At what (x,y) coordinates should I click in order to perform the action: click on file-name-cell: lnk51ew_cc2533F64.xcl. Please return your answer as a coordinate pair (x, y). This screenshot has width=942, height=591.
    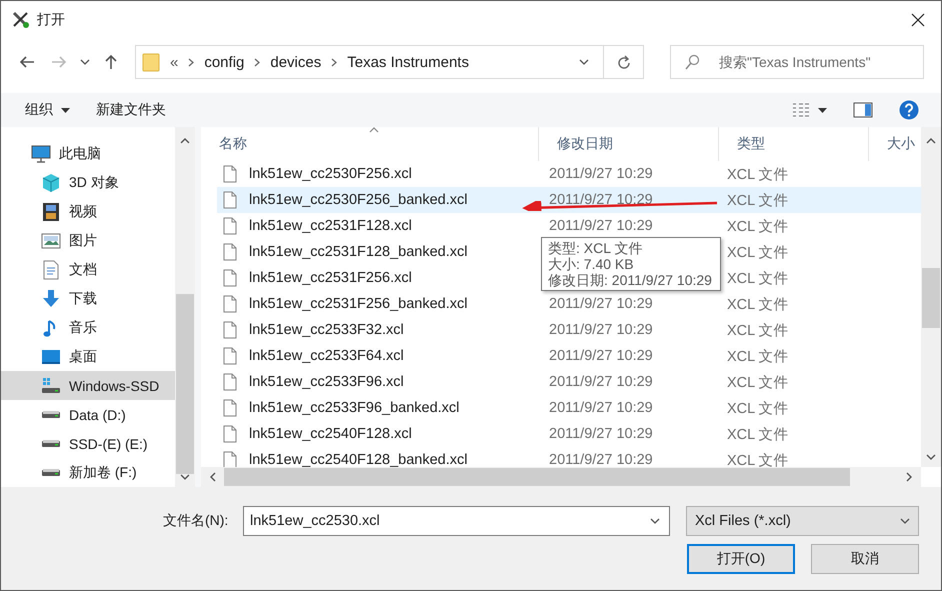
    Looking at the image, I should click on (378, 356).